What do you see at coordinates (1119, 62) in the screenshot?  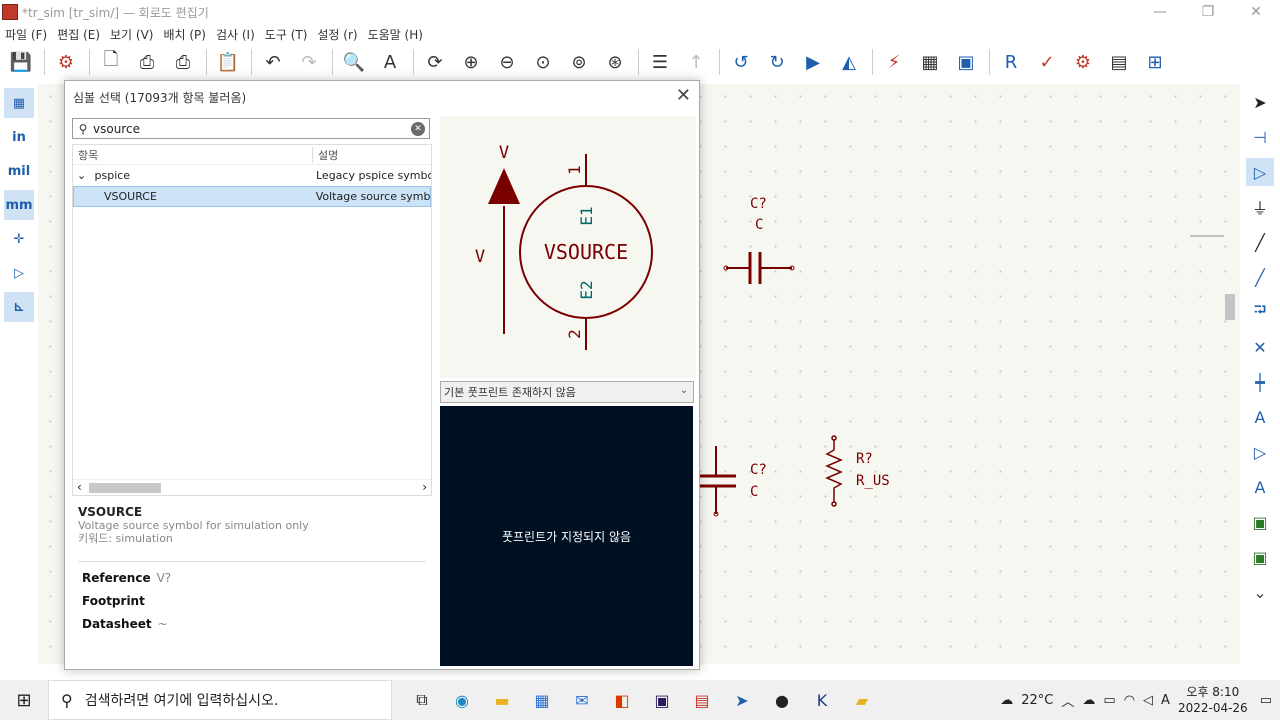 I see `bom-table-icon: ▤` at bounding box center [1119, 62].